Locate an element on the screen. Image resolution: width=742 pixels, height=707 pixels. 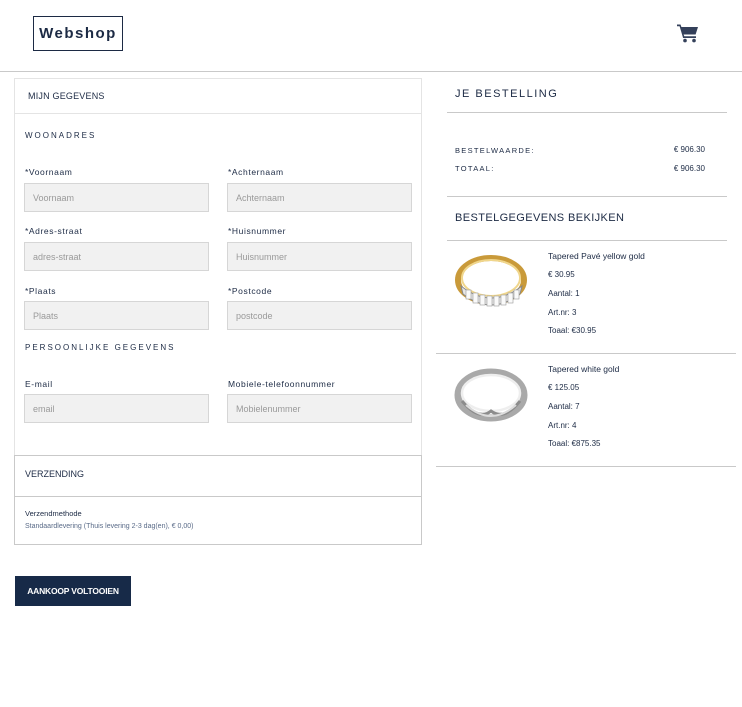
total-label: TOTAAL: is located at coordinates (475, 168).